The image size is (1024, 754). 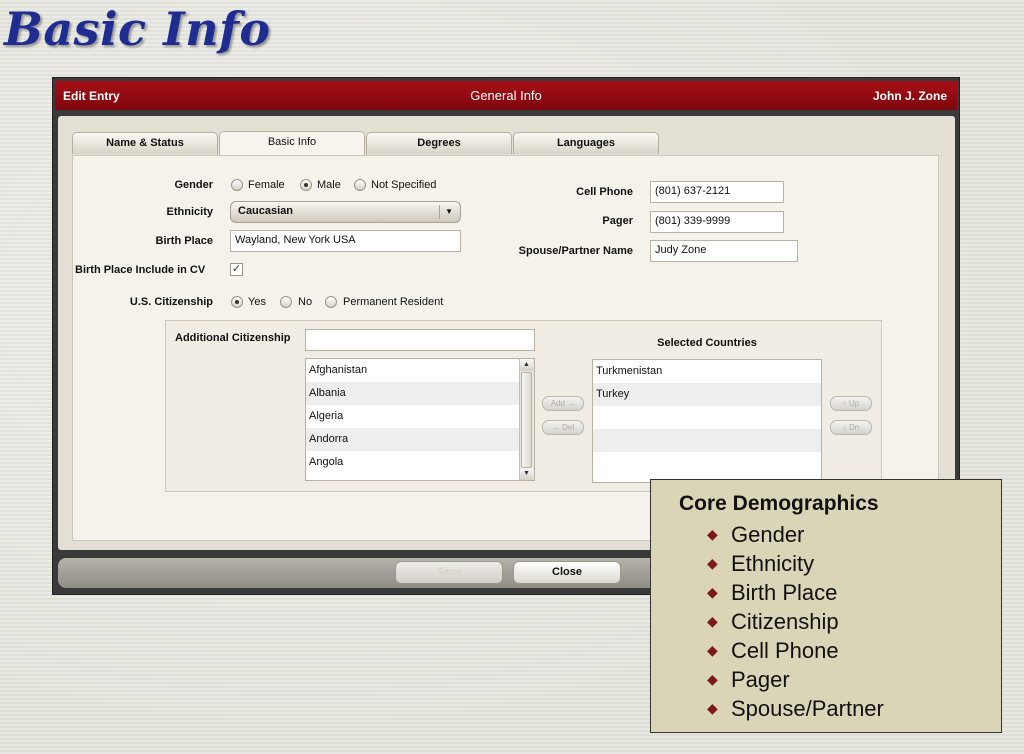 What do you see at coordinates (329, 185) in the screenshot?
I see `gender-male-label: Male` at bounding box center [329, 185].